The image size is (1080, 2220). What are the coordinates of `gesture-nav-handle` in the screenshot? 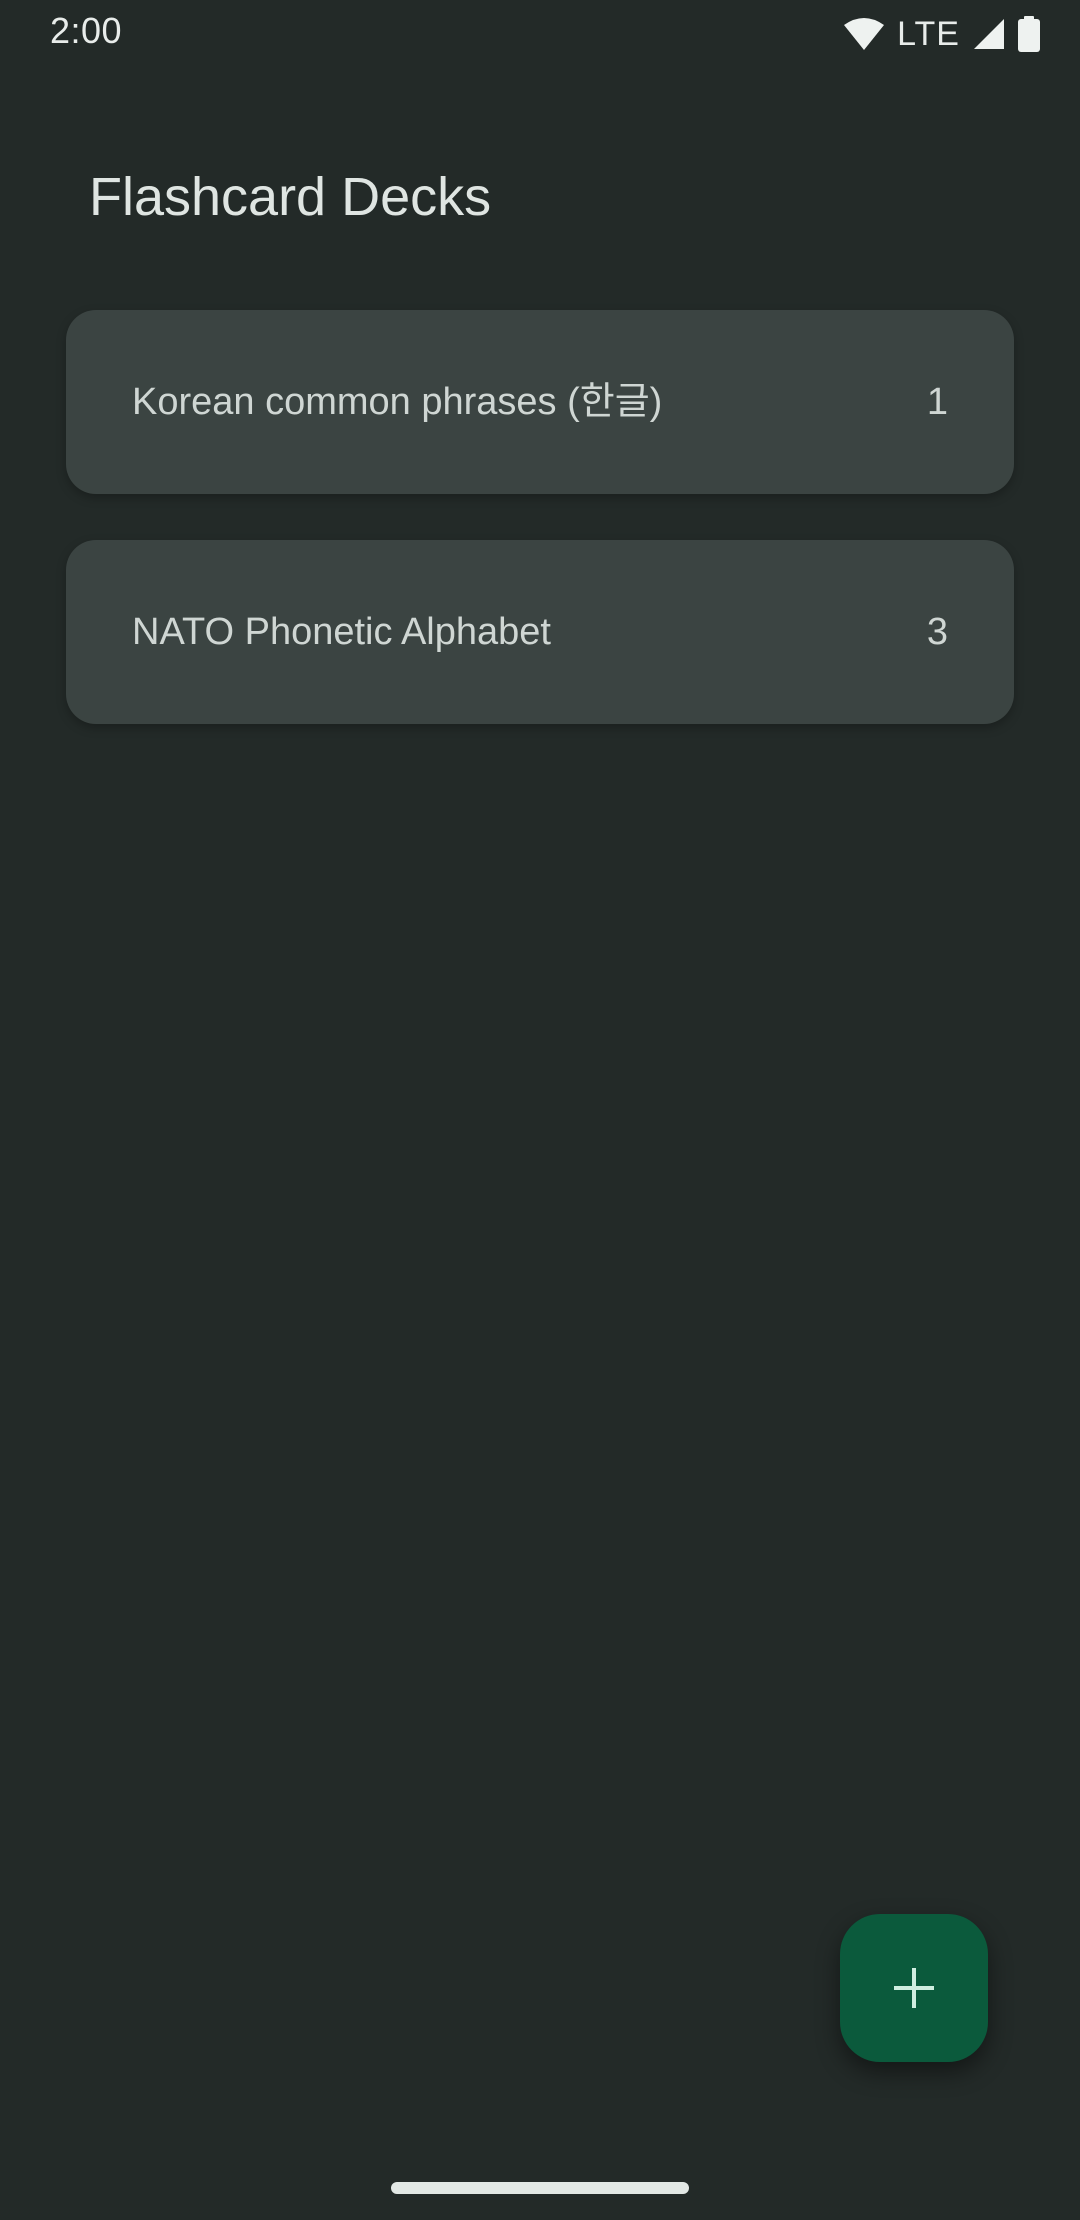 It's located at (540, 2188).